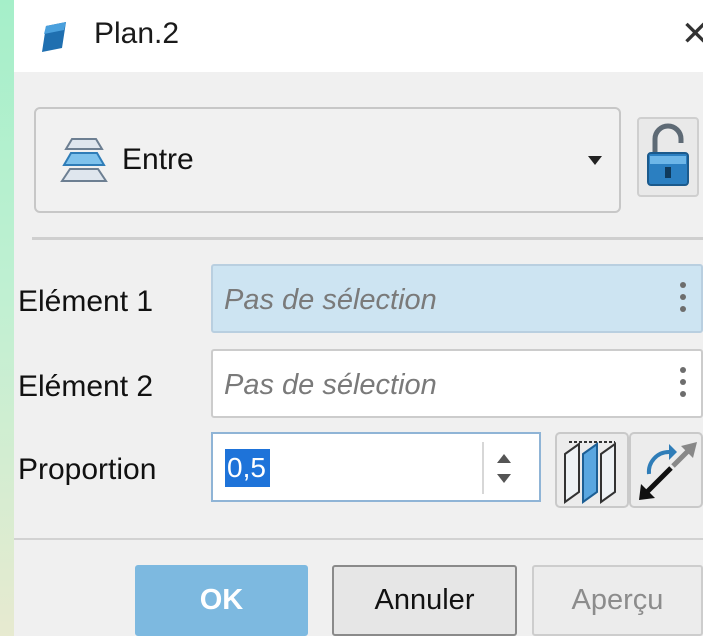  What do you see at coordinates (668, 154) in the screenshot?
I see `padlock-open-icon` at bounding box center [668, 154].